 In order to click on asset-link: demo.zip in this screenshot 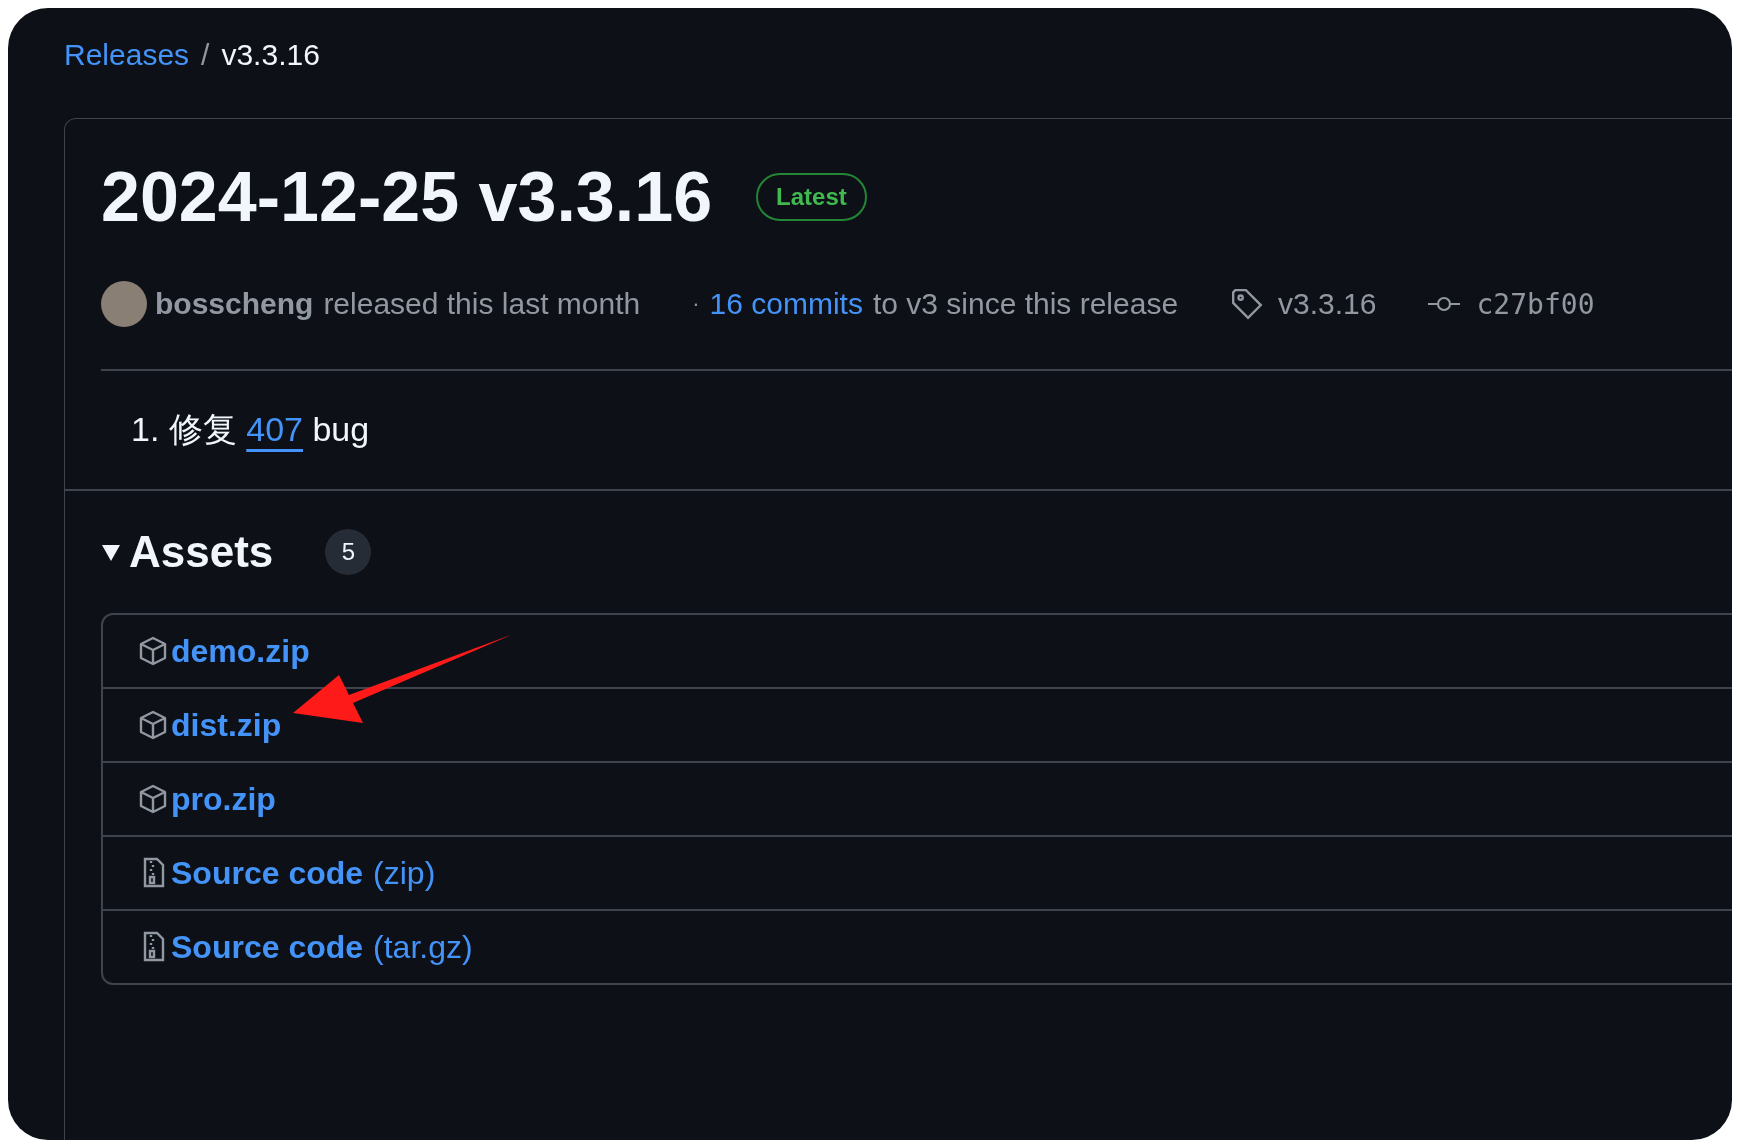, I will do `click(240, 651)`.